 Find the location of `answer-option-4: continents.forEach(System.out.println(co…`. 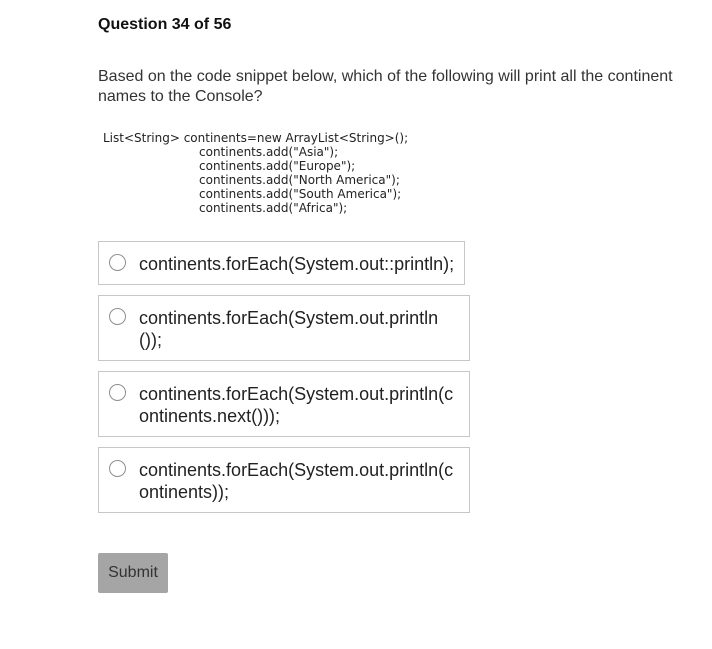

answer-option-4: continents.forEach(System.out.println(co… is located at coordinates (284, 480).